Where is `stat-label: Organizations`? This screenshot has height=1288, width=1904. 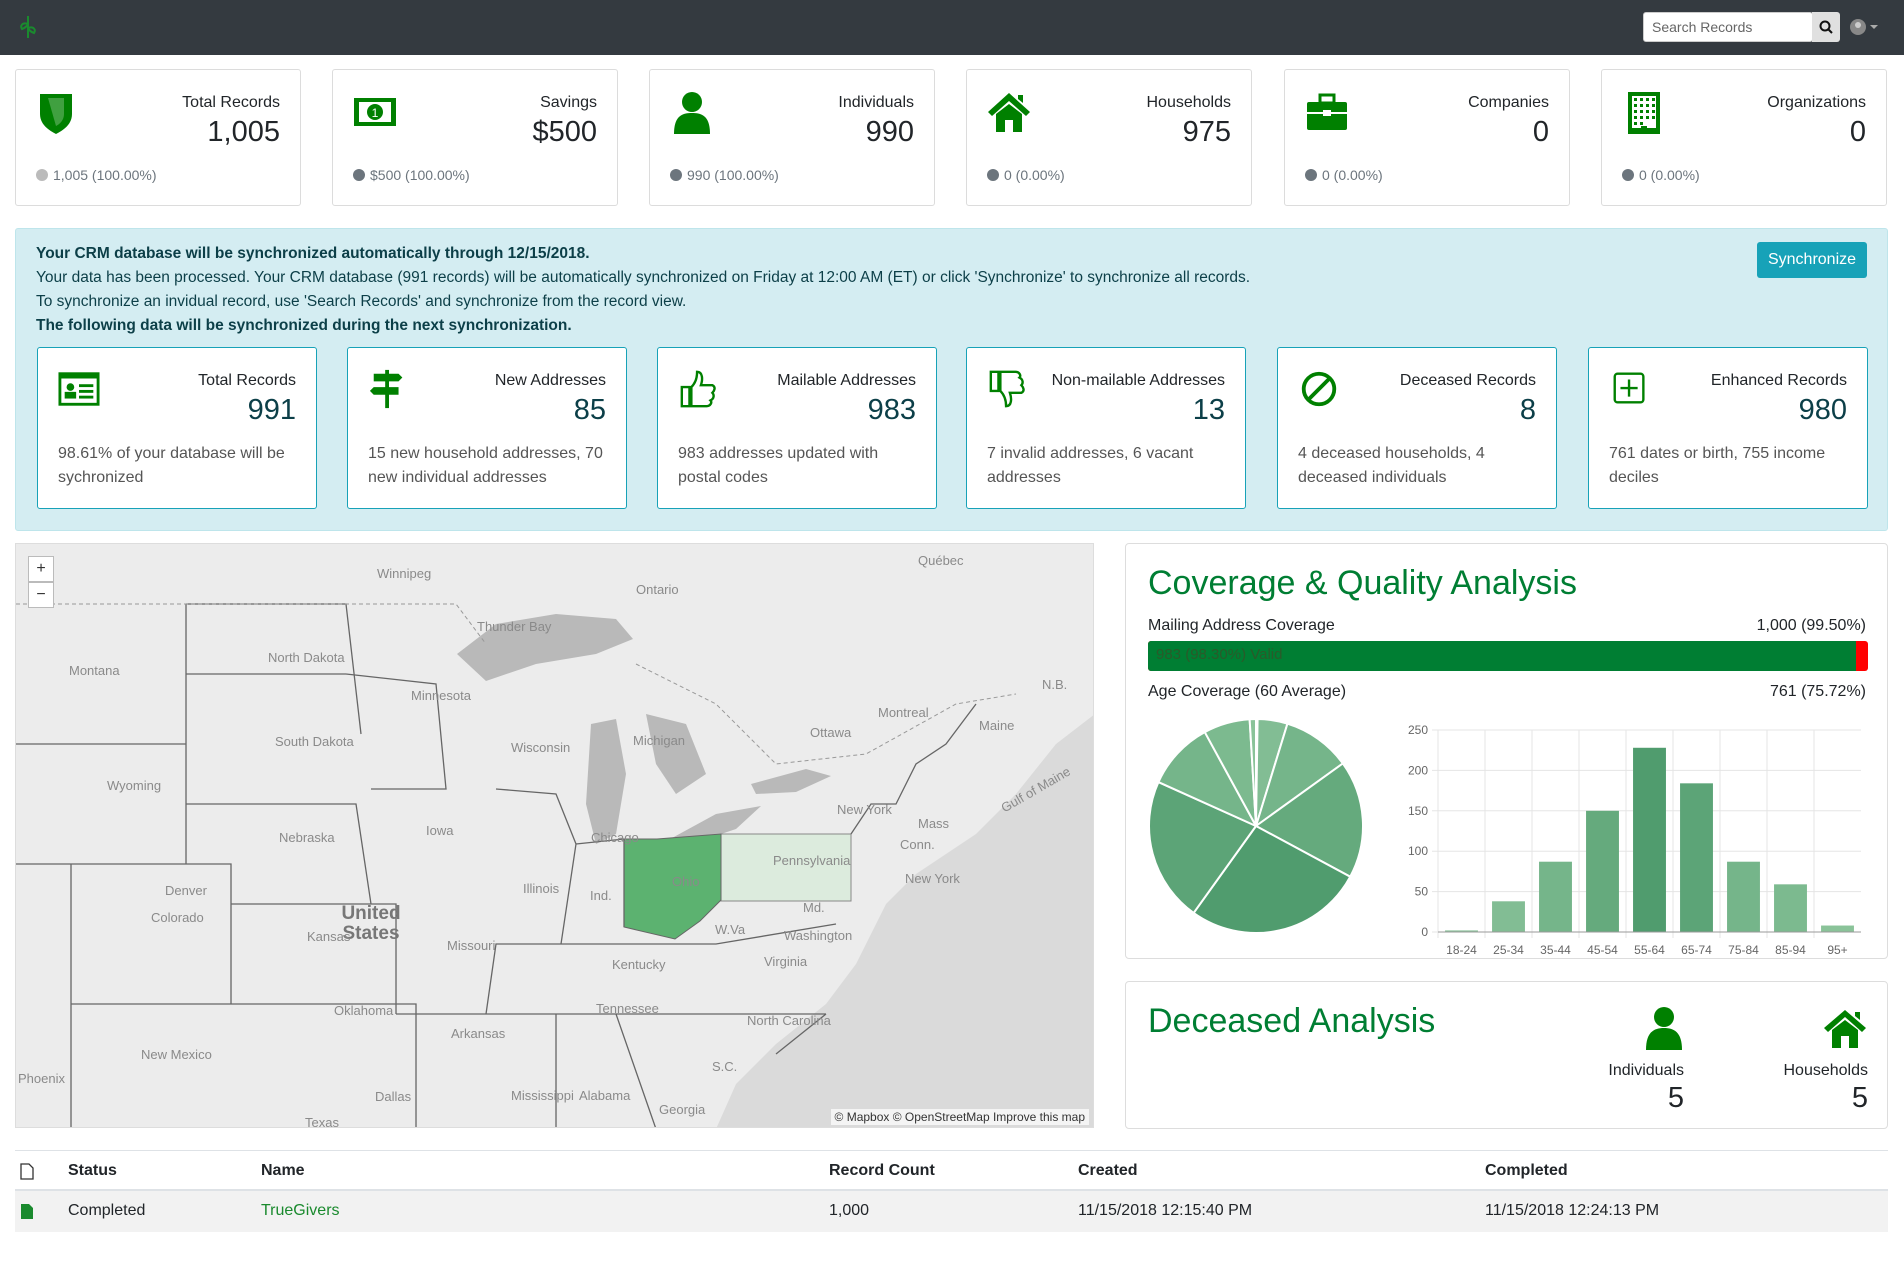 stat-label: Organizations is located at coordinates (1816, 102).